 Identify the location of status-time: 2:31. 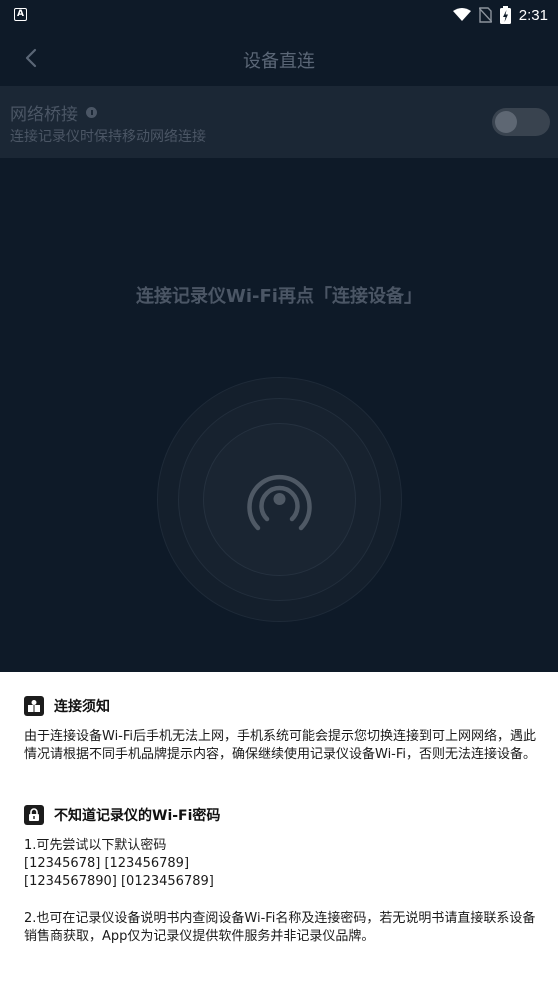
(533, 15).